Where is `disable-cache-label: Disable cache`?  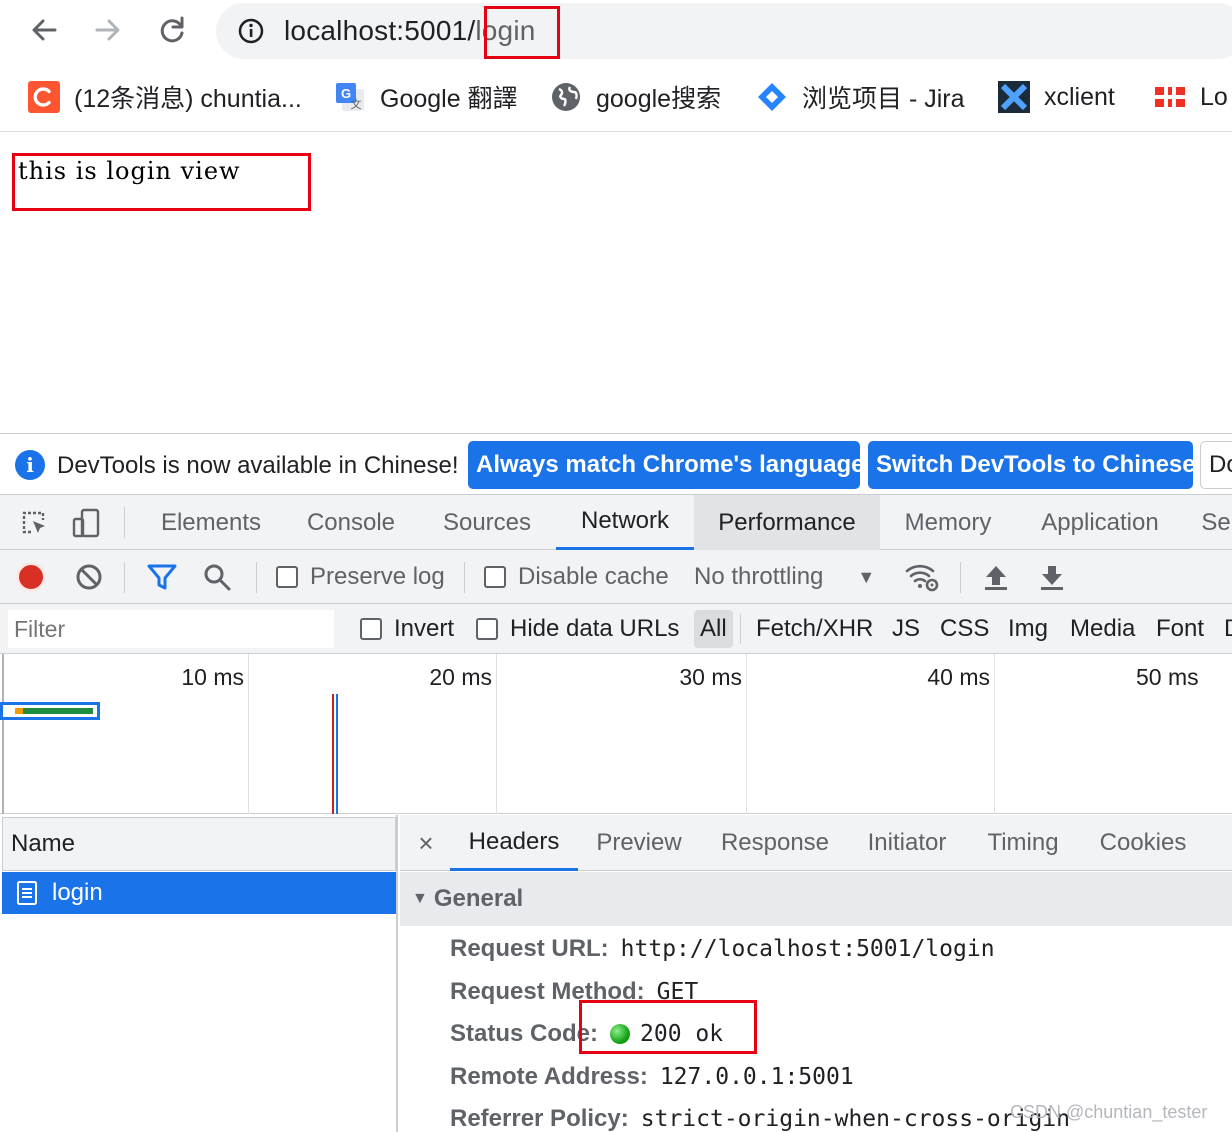 disable-cache-label: Disable cache is located at coordinates (593, 576).